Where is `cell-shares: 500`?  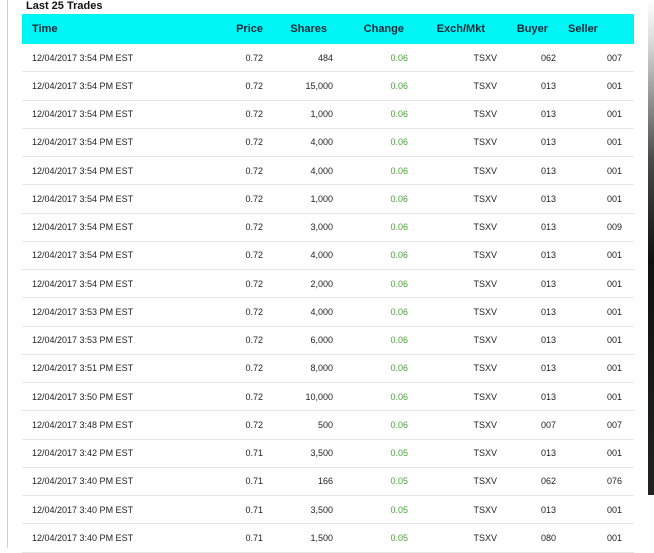
cell-shares: 500 is located at coordinates (325, 424).